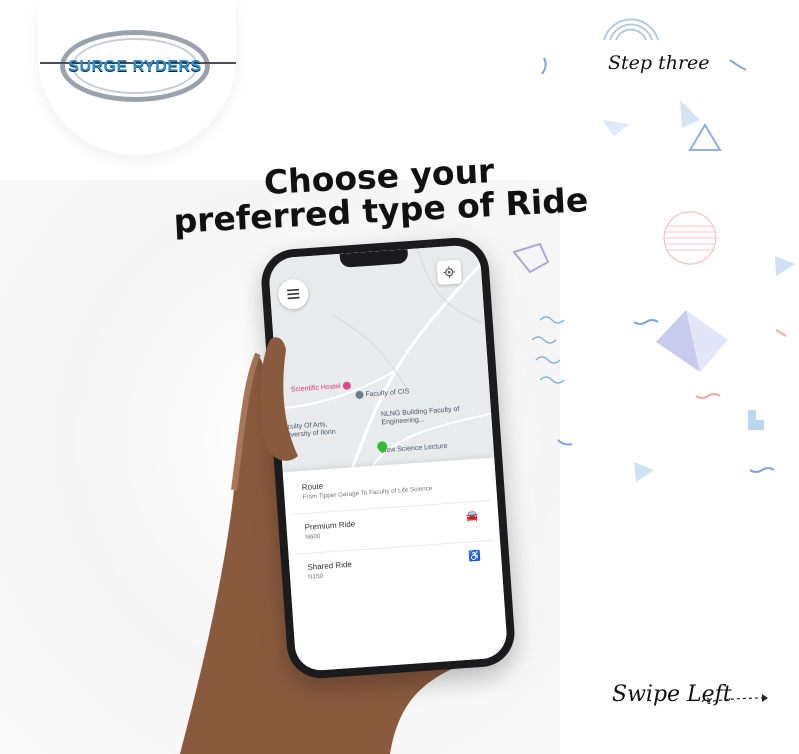 The width and height of the screenshot is (799, 754). What do you see at coordinates (293, 294) in the screenshot?
I see `hamburger-icon` at bounding box center [293, 294].